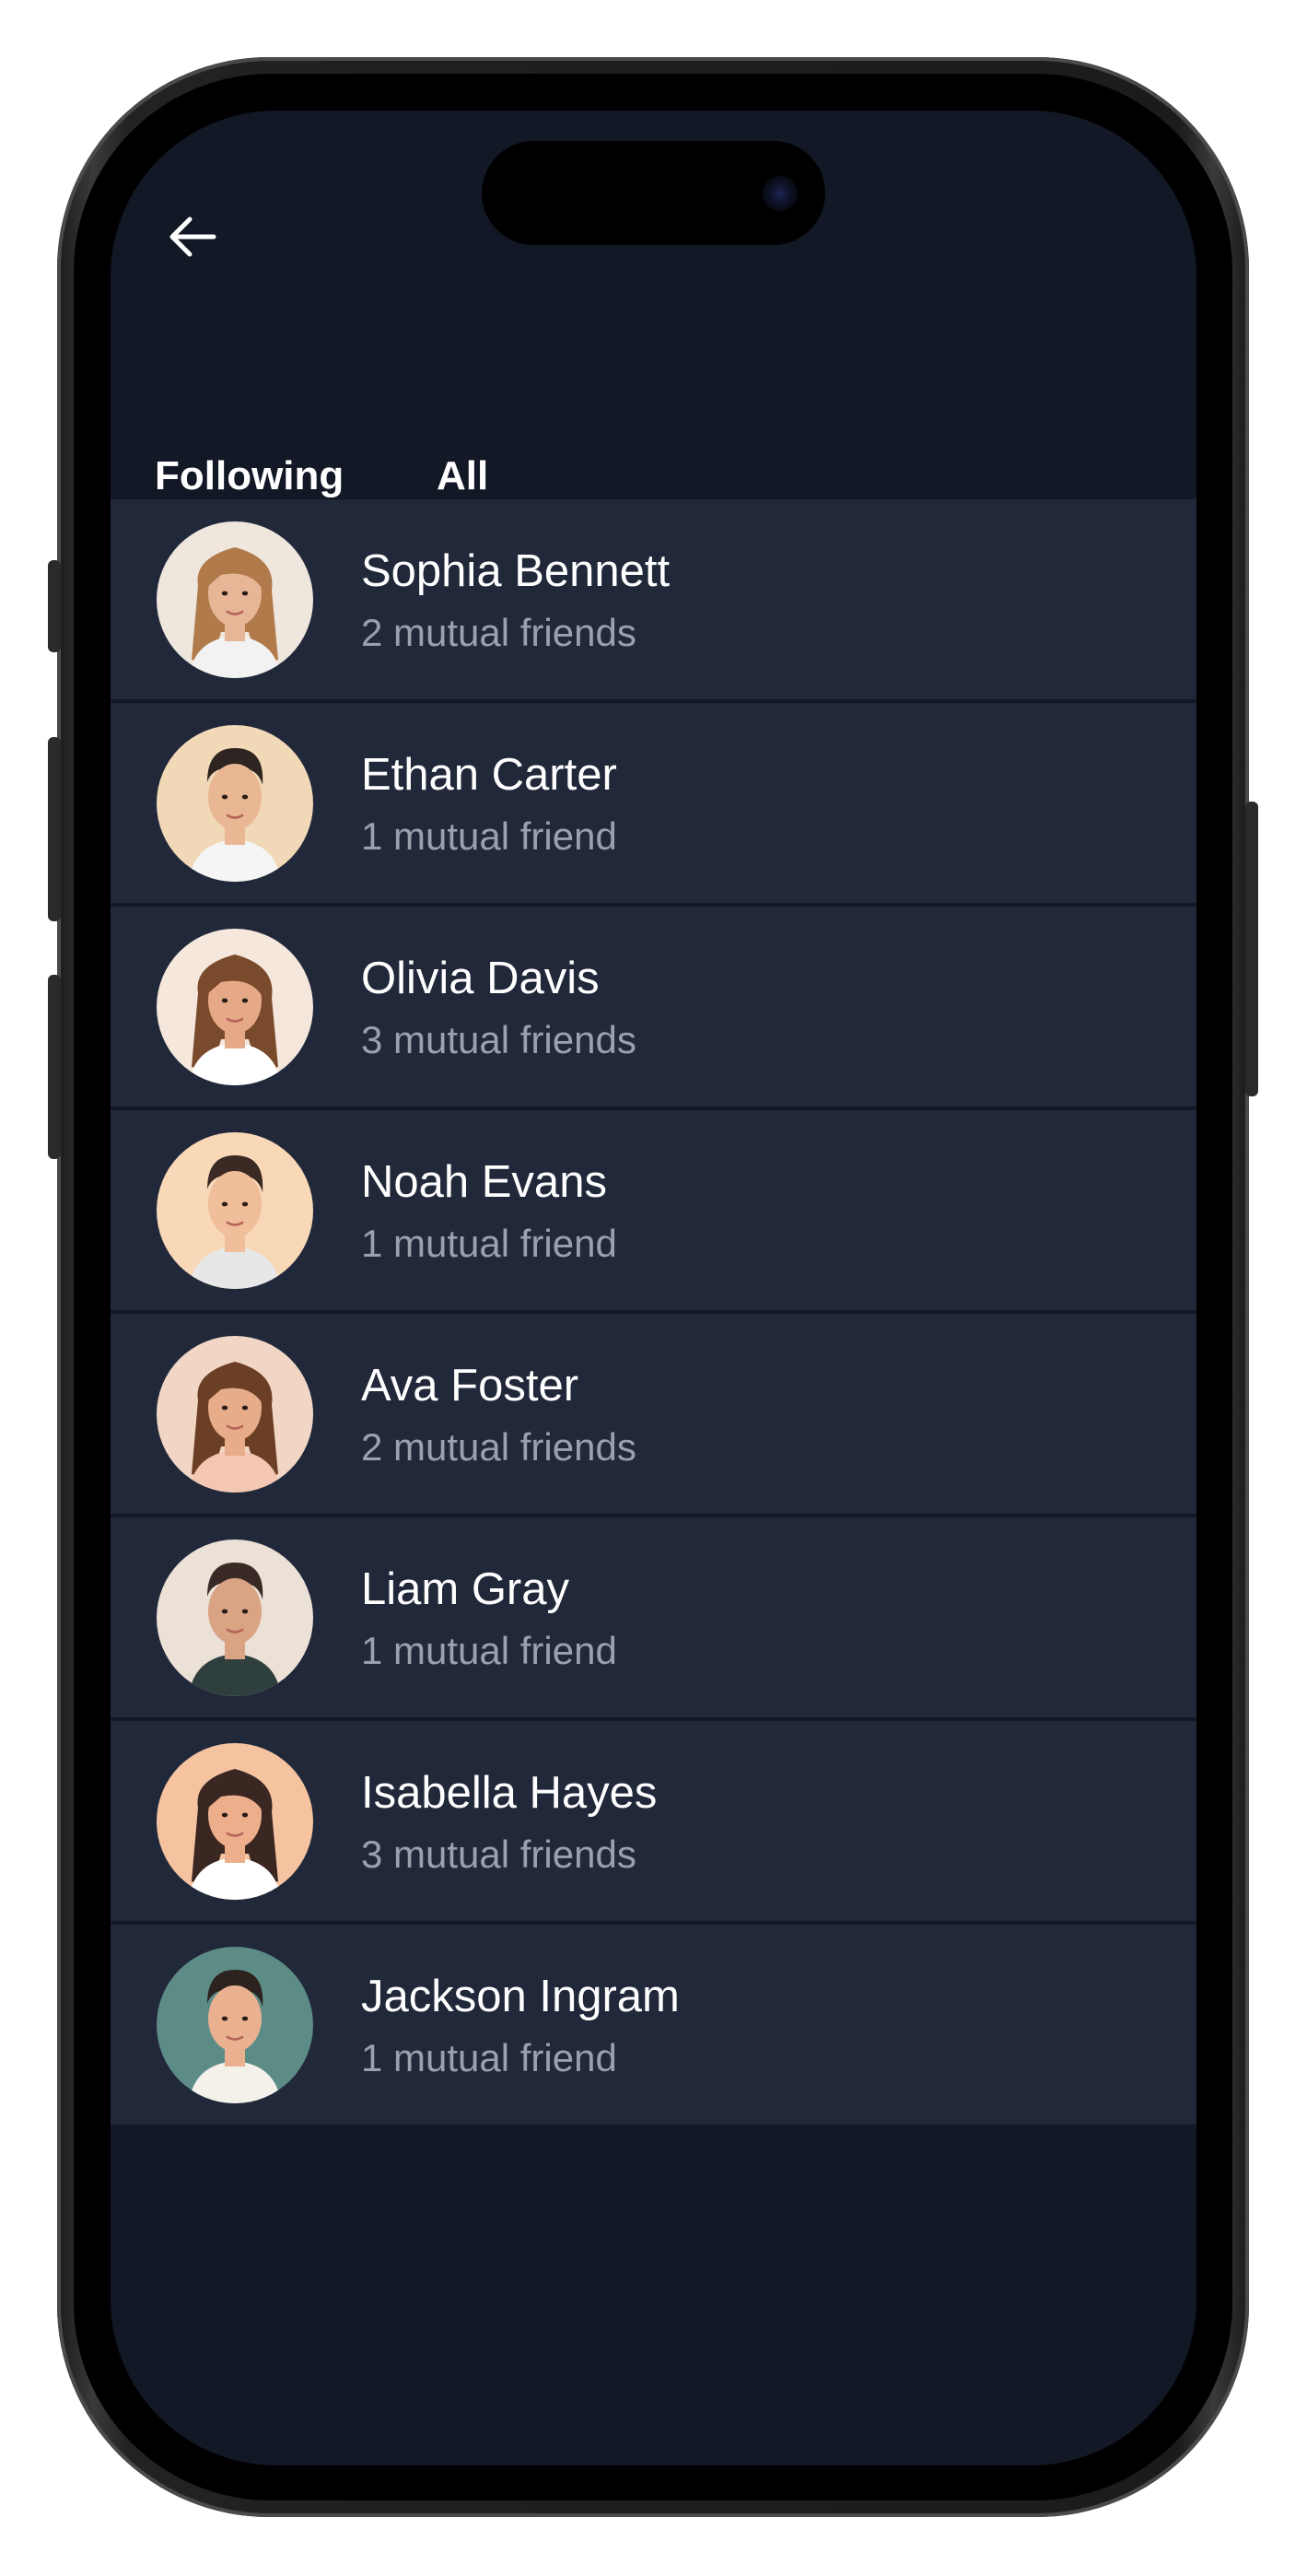 This screenshot has height=2576, width=1307. I want to click on person-name: Olivia Davis, so click(480, 978).